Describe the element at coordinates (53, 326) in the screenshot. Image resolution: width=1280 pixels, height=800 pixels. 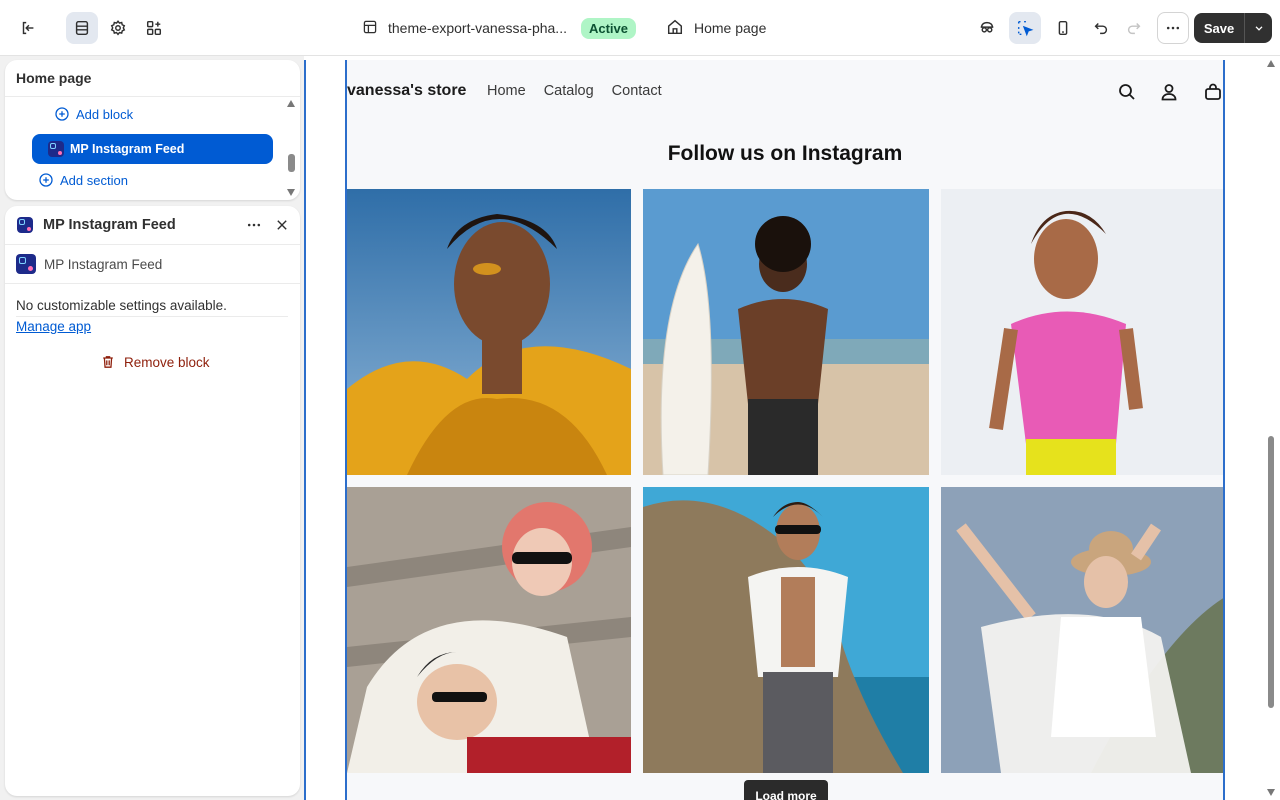
I see `manage-app-link: Manage app` at that location.